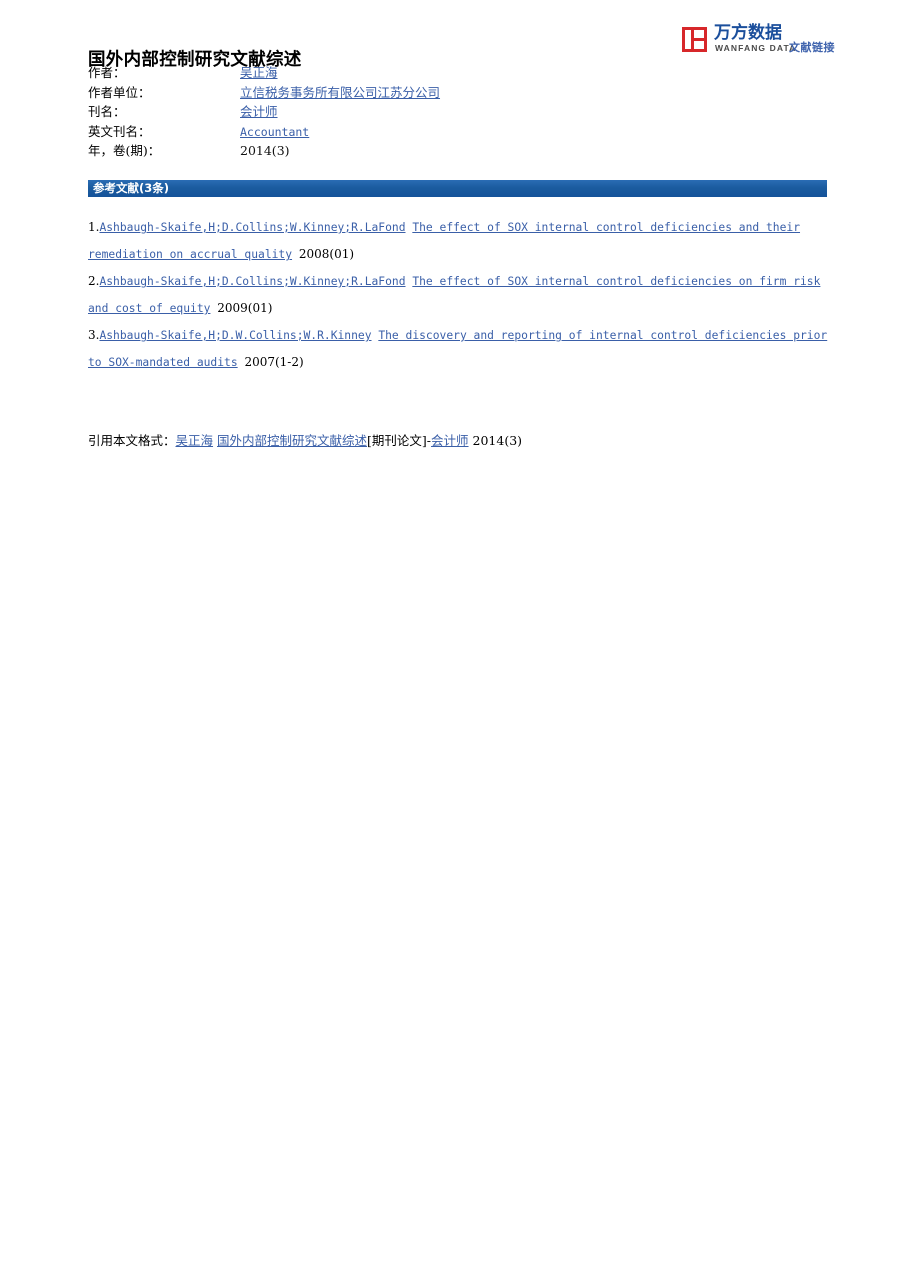  What do you see at coordinates (497, 440) in the screenshot?
I see `citation-year: 2014(3)` at bounding box center [497, 440].